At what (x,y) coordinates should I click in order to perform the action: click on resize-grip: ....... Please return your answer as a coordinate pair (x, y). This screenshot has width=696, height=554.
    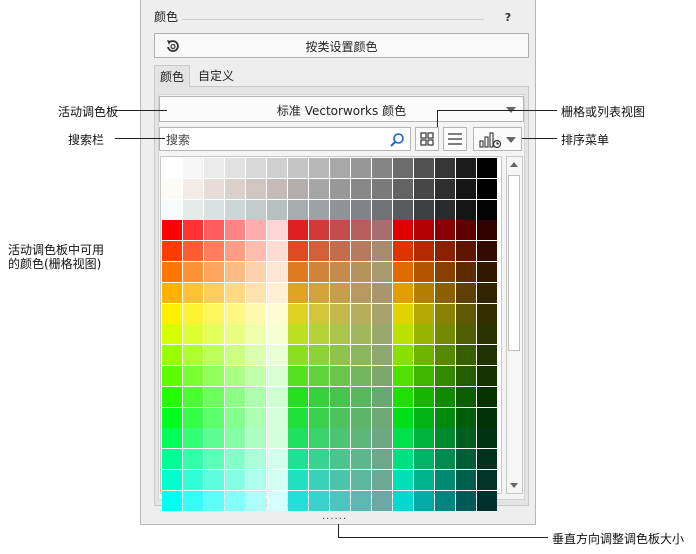
    Looking at the image, I should click on (334, 517).